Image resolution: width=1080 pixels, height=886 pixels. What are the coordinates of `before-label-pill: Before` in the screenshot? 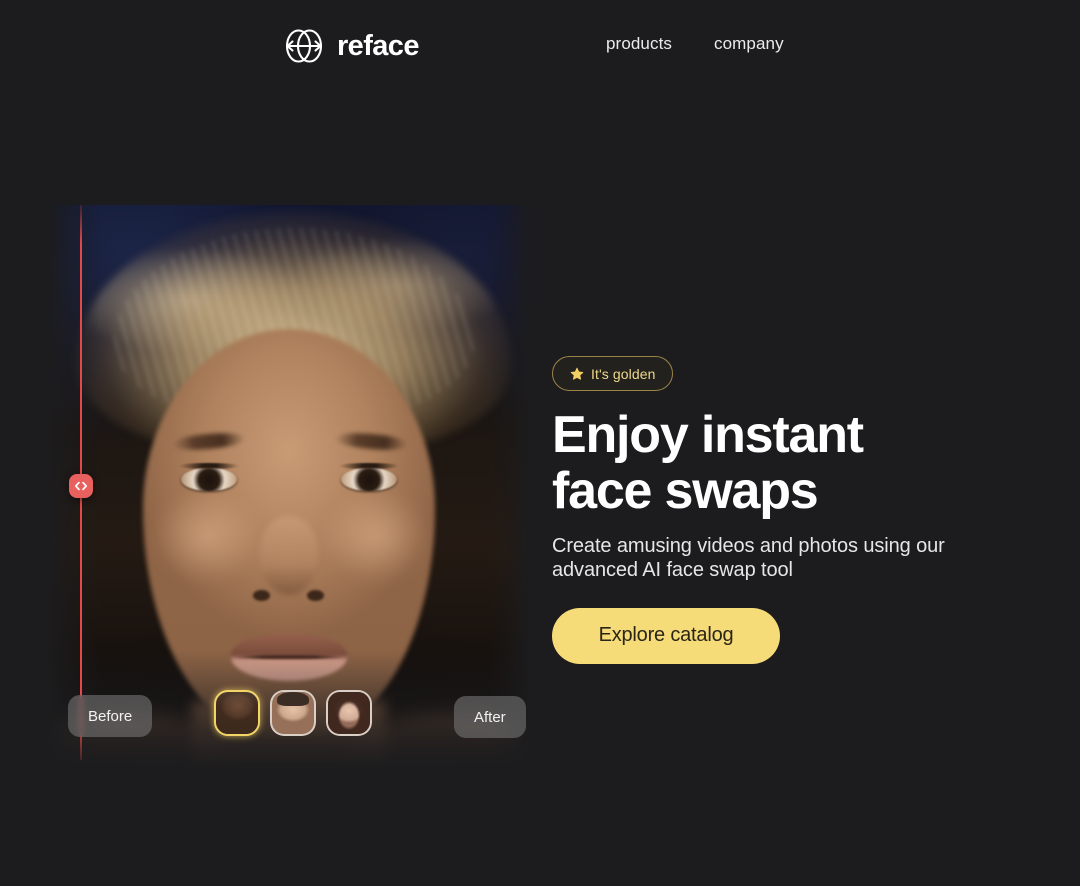 It's located at (110, 716).